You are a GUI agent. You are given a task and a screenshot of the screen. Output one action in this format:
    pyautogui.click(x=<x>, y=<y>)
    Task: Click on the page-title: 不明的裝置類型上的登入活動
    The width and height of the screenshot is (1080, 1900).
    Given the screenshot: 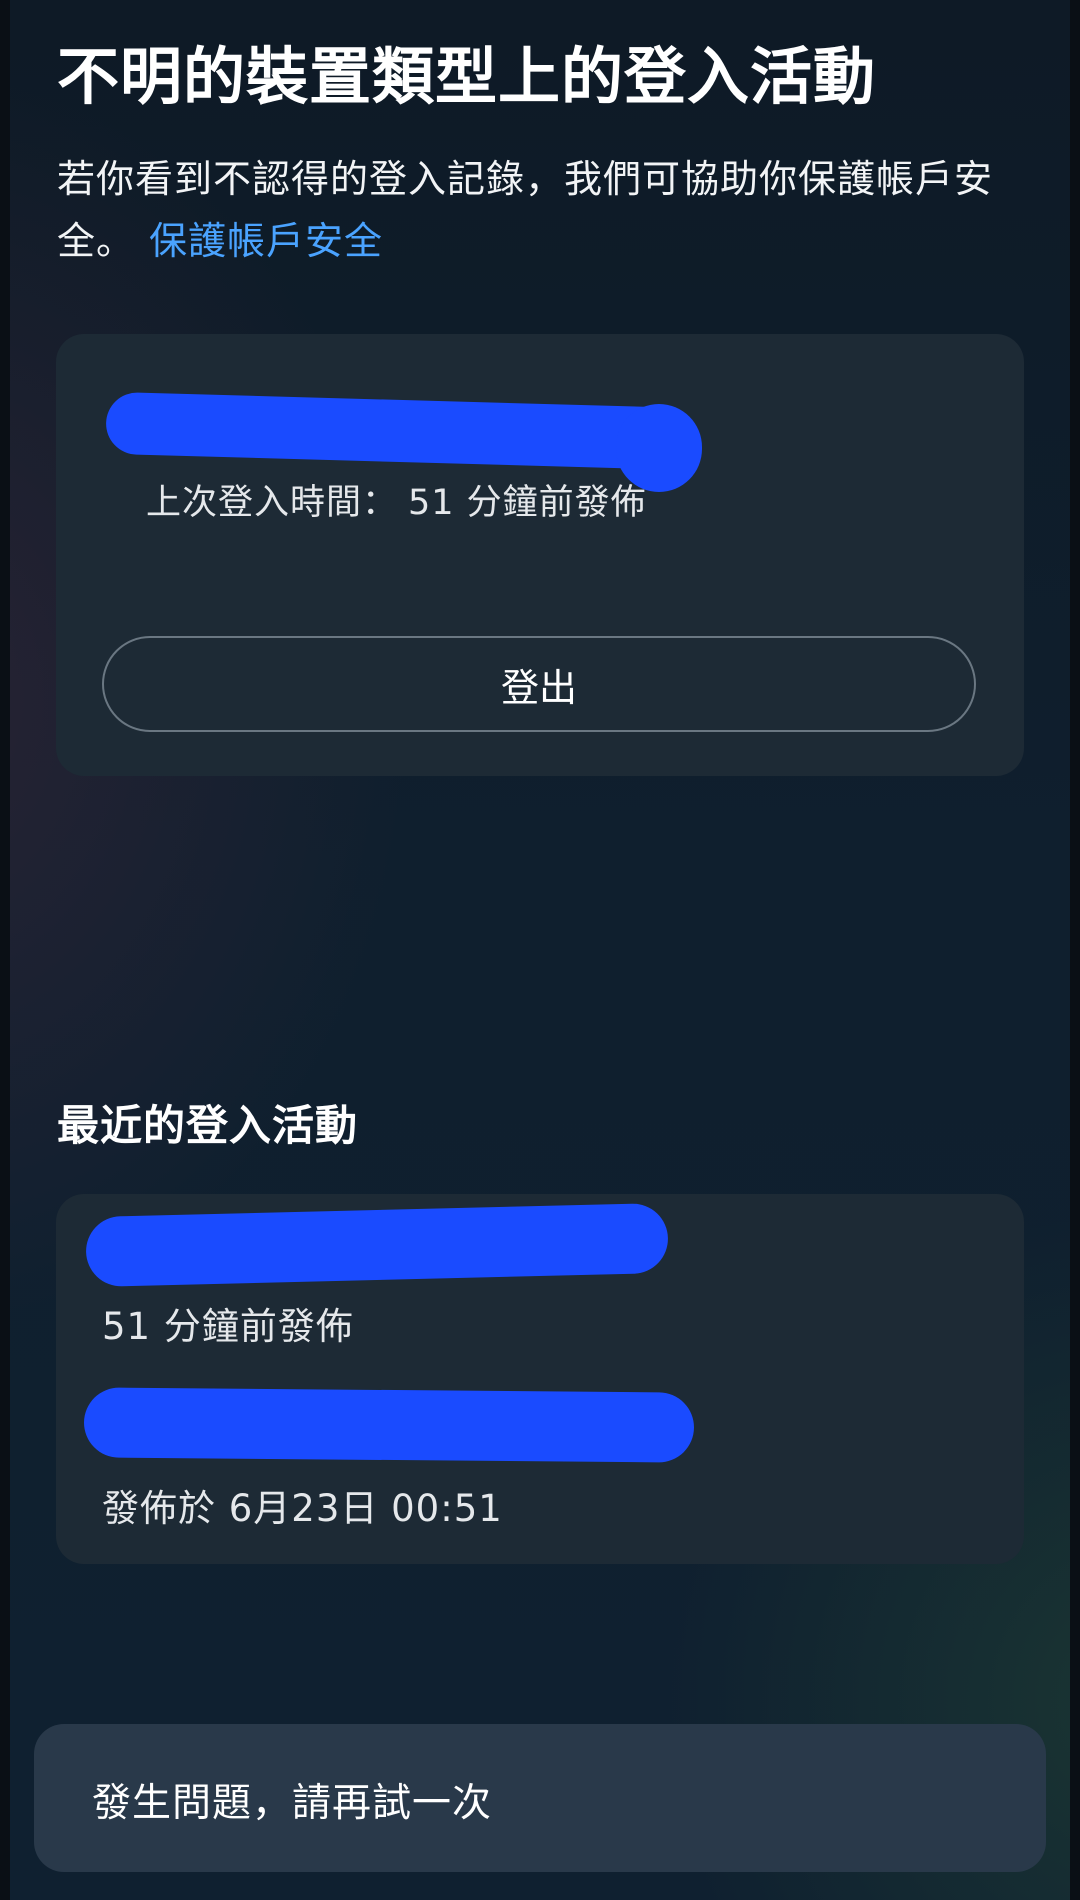 What is the action you would take?
    pyautogui.click(x=467, y=76)
    